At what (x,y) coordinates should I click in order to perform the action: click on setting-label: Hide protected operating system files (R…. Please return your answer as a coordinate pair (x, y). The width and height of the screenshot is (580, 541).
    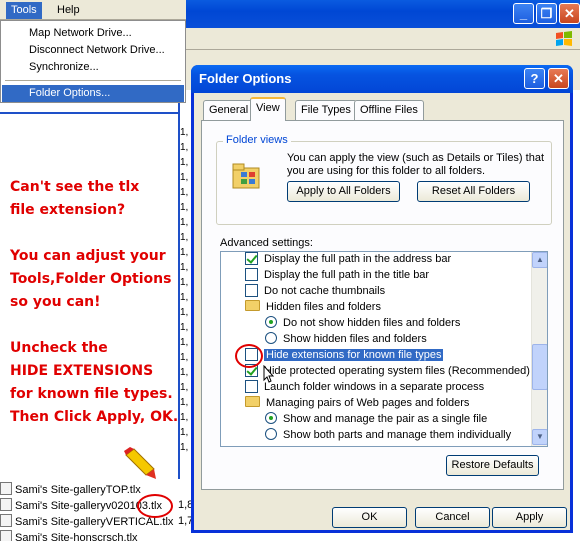
    Looking at the image, I should click on (397, 371).